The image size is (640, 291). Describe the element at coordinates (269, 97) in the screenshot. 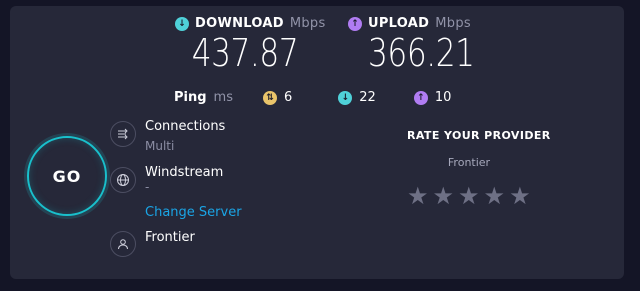

I see `idle-latency-icon: ⇅` at that location.